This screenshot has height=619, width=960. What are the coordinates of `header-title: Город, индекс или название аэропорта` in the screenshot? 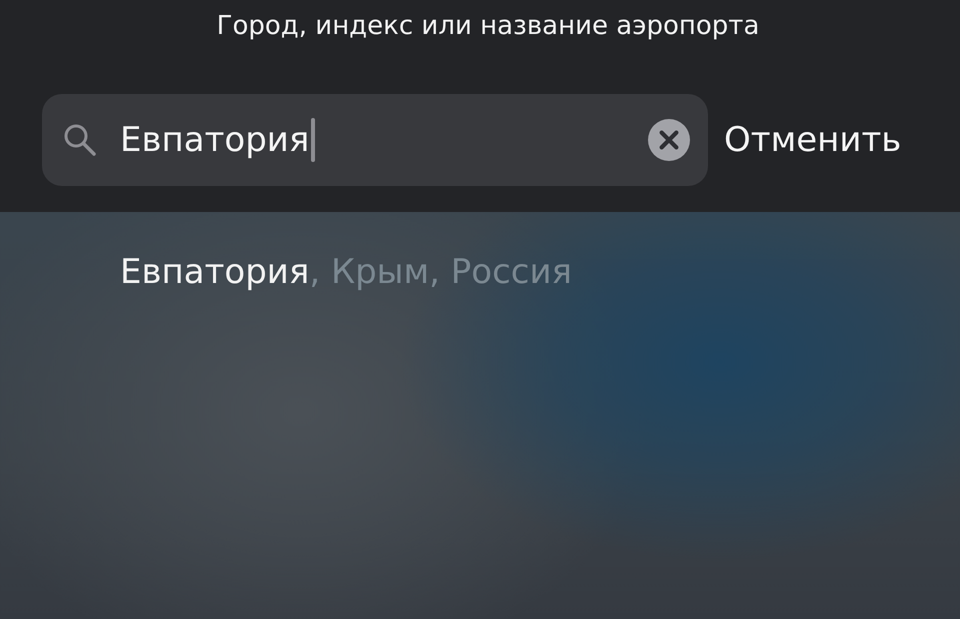 It's located at (488, 26).